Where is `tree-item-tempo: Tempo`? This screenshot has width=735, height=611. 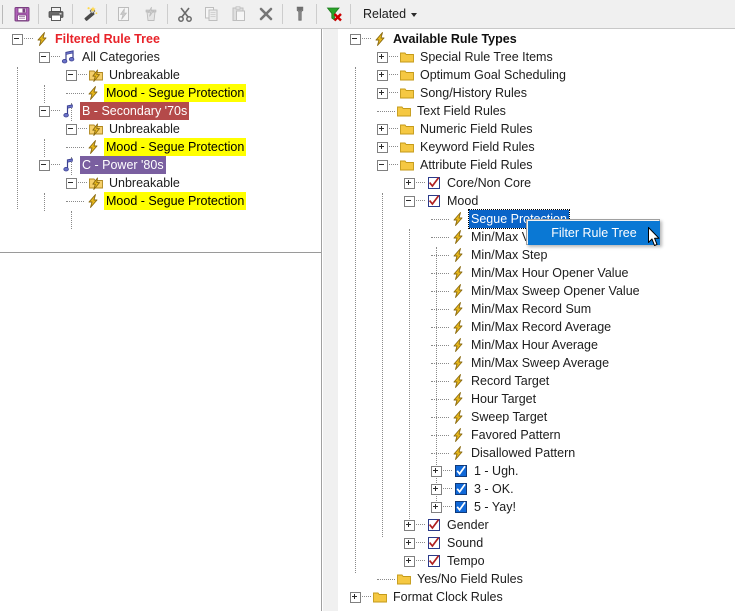
tree-item-tempo: Tempo is located at coordinates (445, 561).